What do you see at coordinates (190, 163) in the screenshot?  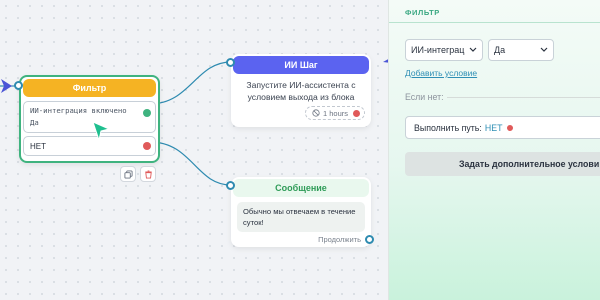 I see `edge-filter-no-to-message` at bounding box center [190, 163].